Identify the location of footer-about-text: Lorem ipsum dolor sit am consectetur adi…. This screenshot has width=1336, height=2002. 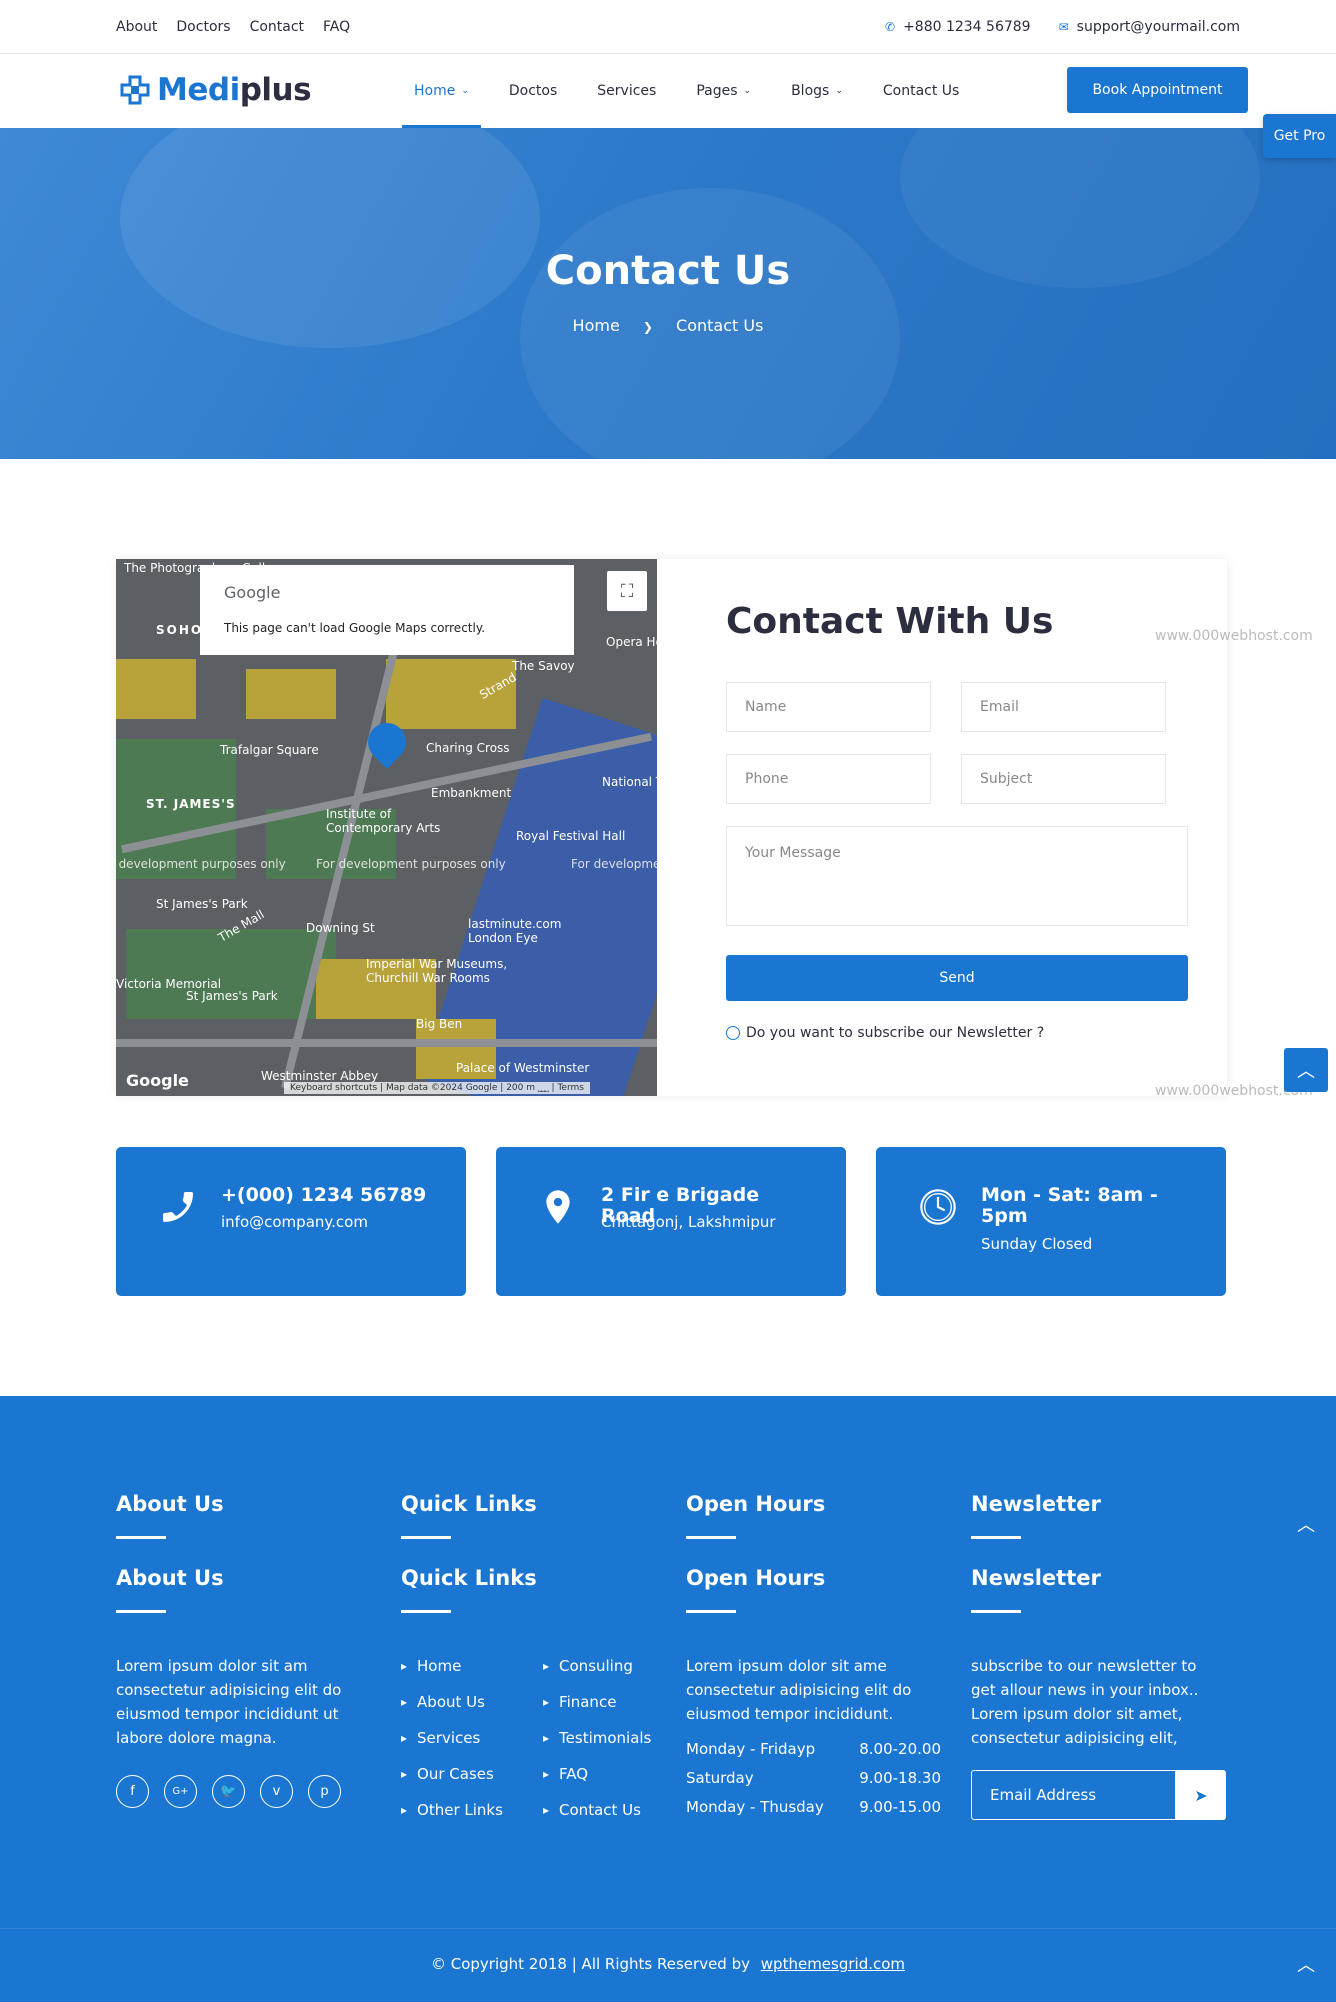
(229, 1702).